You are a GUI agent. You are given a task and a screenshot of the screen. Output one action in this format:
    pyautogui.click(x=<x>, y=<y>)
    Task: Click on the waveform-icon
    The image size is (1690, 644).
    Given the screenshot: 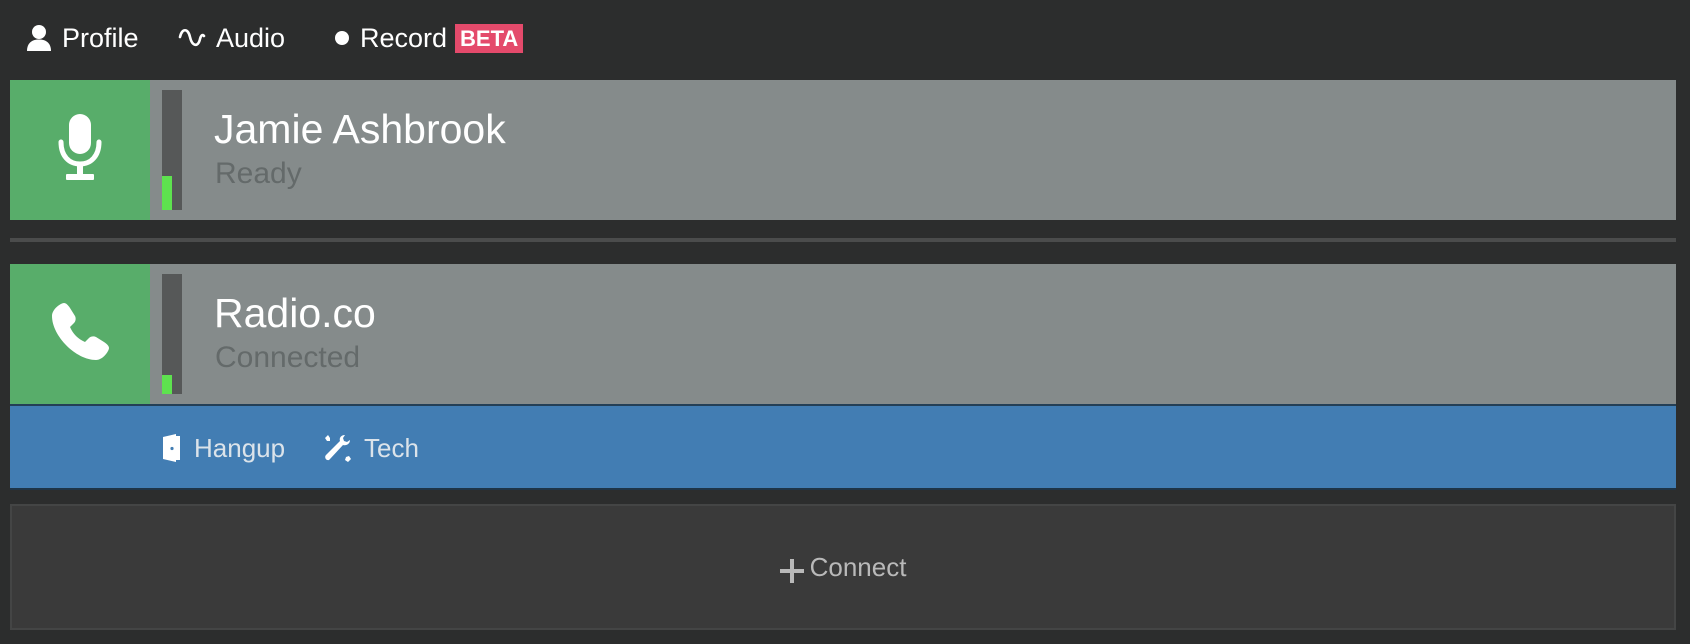 What is the action you would take?
    pyautogui.click(x=192, y=38)
    